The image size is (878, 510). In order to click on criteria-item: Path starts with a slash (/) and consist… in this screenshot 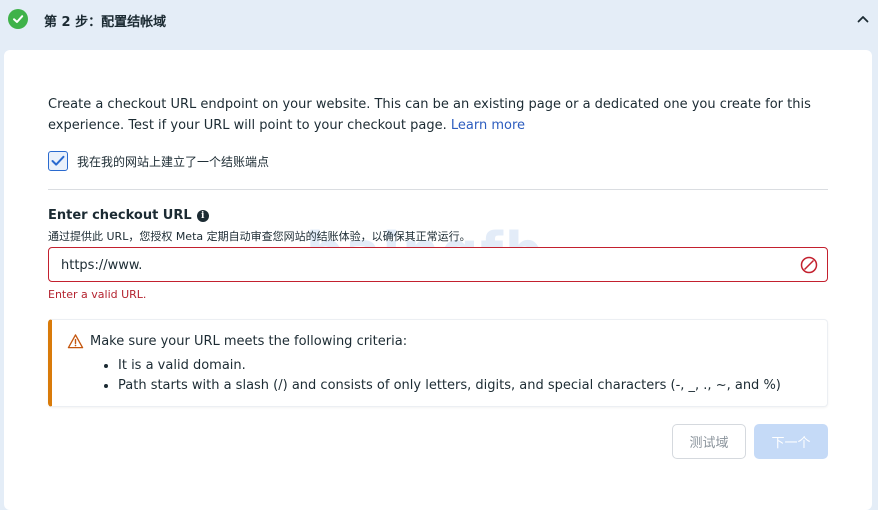, I will do `click(449, 386)`.